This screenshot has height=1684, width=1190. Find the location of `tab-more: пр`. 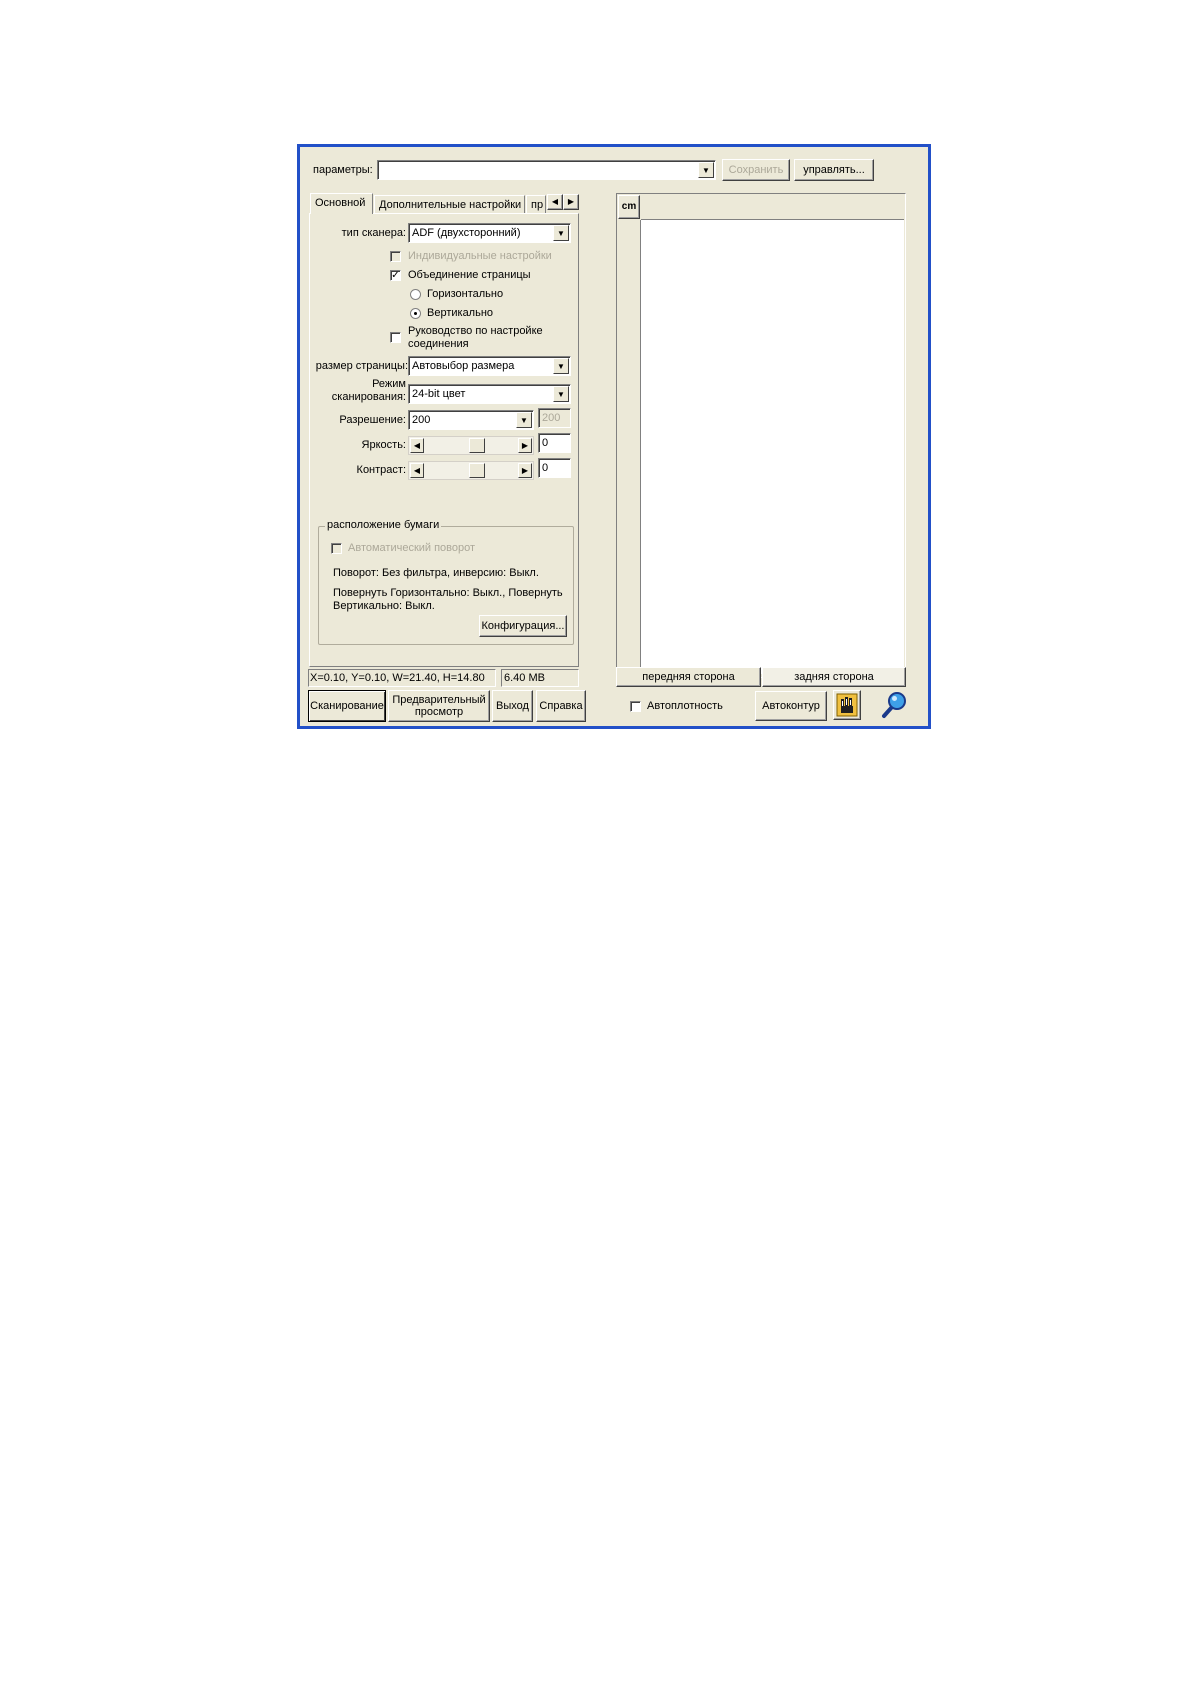

tab-more: пр is located at coordinates (536, 204).